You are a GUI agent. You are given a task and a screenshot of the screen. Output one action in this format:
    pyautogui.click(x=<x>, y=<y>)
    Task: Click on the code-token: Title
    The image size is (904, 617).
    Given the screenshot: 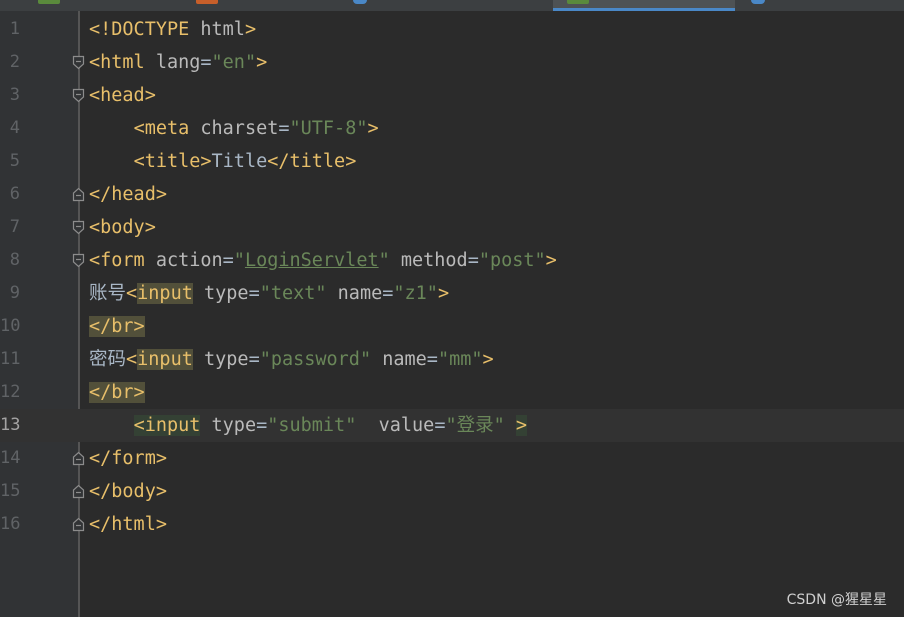 What is the action you would take?
    pyautogui.click(x=239, y=161)
    